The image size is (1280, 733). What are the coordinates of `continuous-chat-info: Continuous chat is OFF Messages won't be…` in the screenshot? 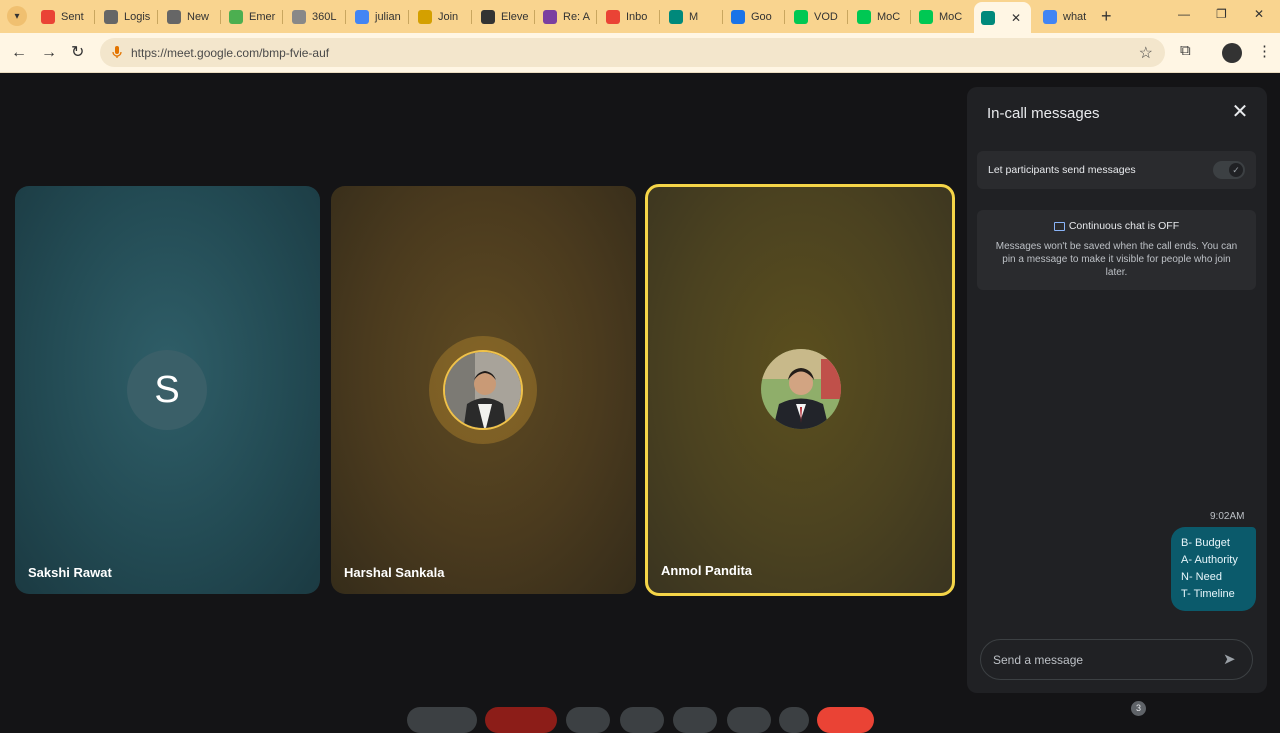 It's located at (1116, 250).